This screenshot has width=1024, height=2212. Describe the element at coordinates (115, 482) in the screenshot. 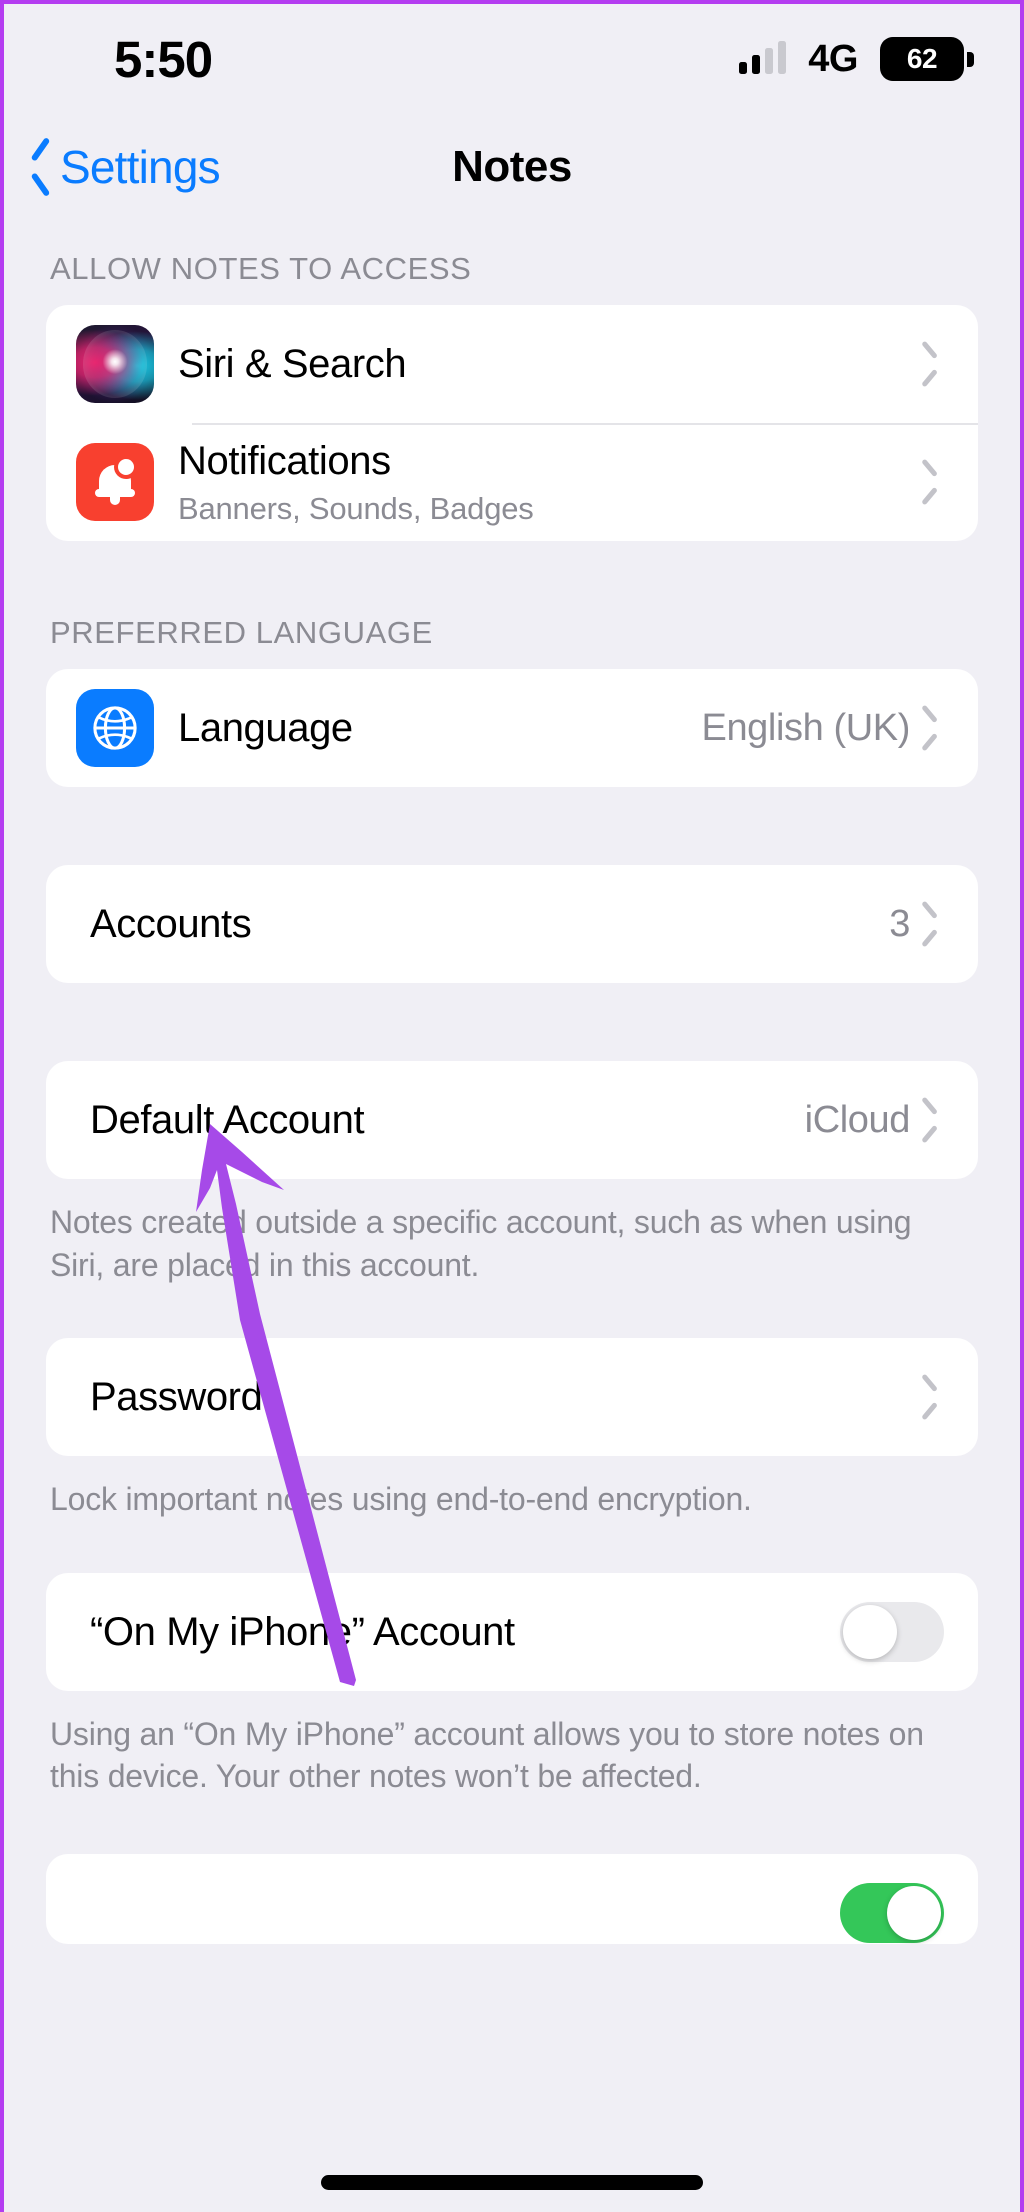

I see `notifications-bell-icon` at that location.